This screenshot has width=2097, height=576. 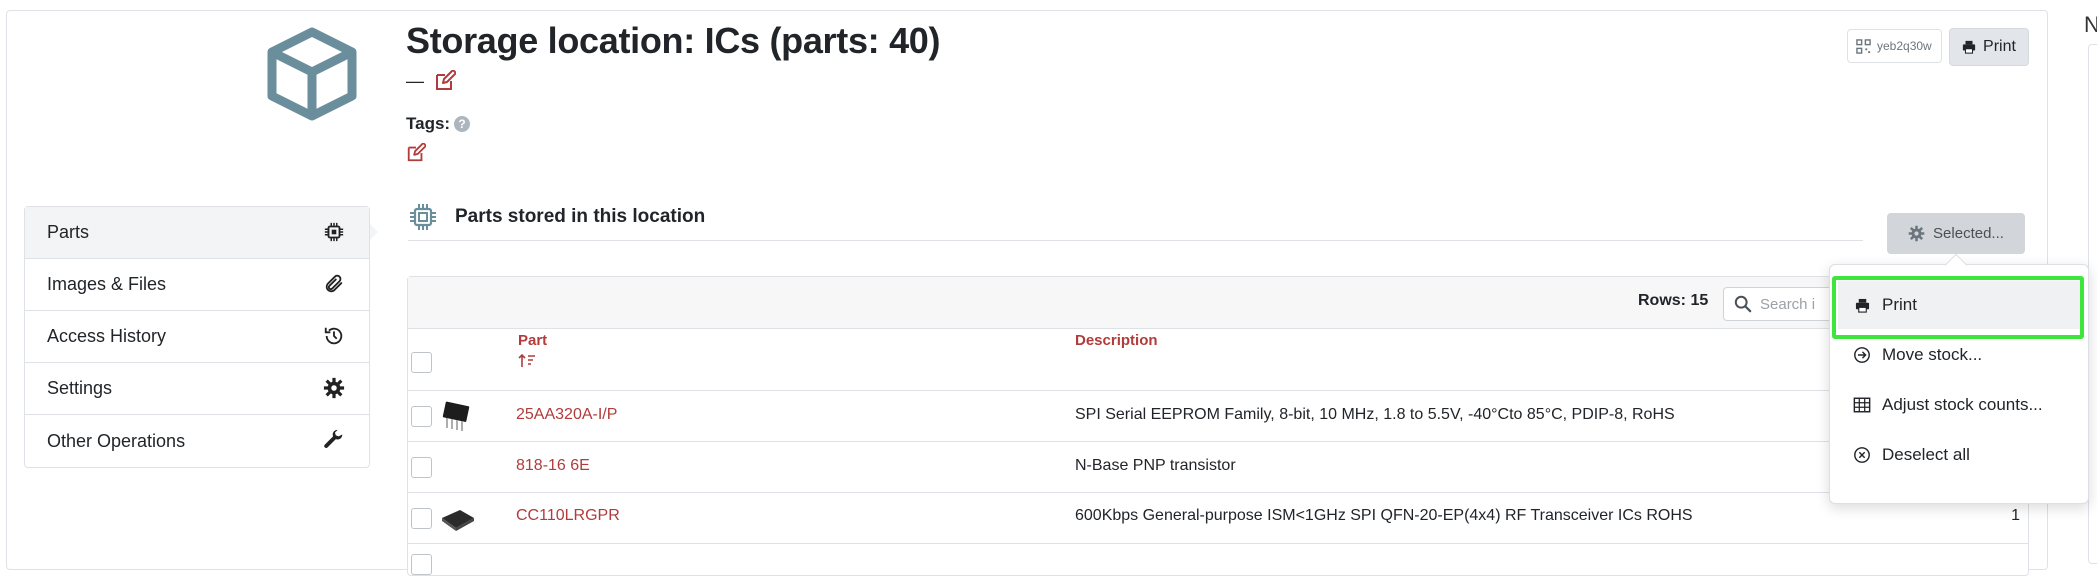 I want to click on print-button-label: Print, so click(x=1999, y=46).